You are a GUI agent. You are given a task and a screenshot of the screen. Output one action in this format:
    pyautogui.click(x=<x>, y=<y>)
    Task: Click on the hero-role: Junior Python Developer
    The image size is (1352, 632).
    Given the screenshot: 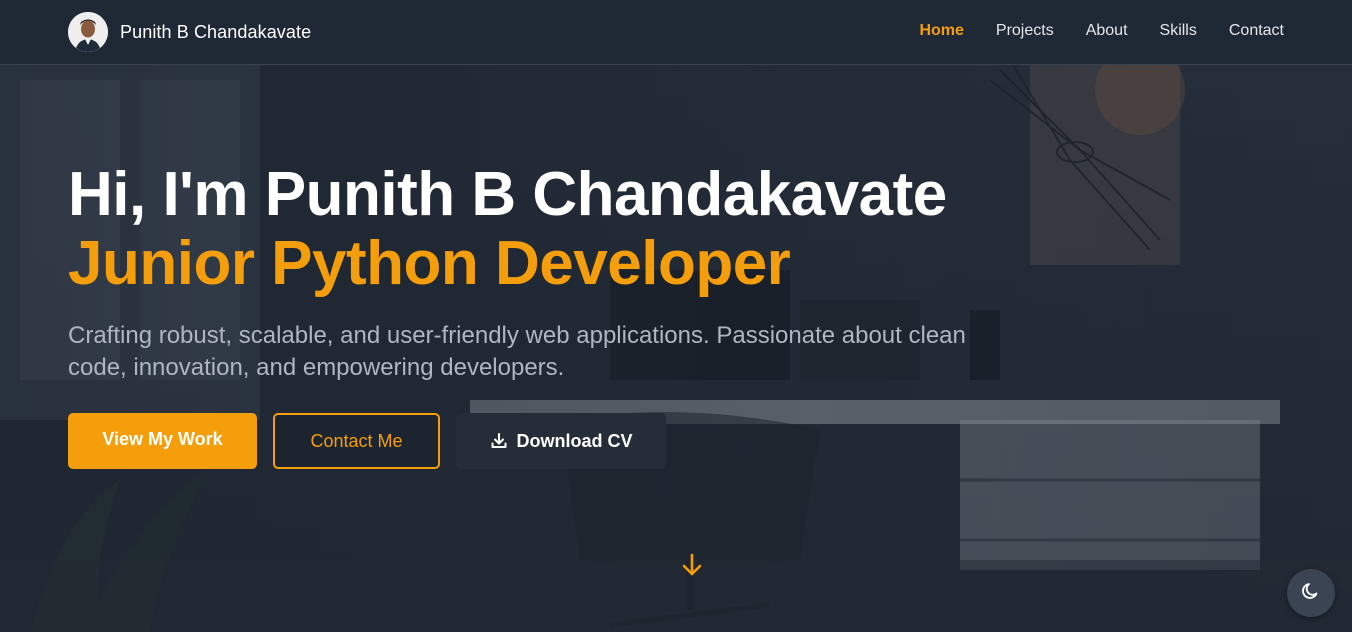 What is the action you would take?
    pyautogui.click(x=429, y=263)
    